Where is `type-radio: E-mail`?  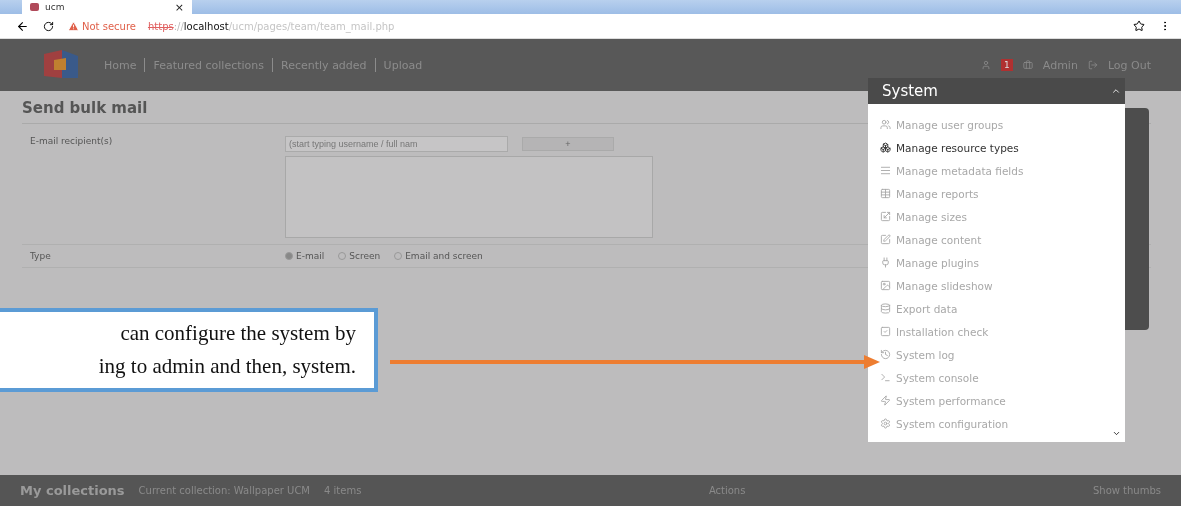 type-radio: E-mail is located at coordinates (305, 256).